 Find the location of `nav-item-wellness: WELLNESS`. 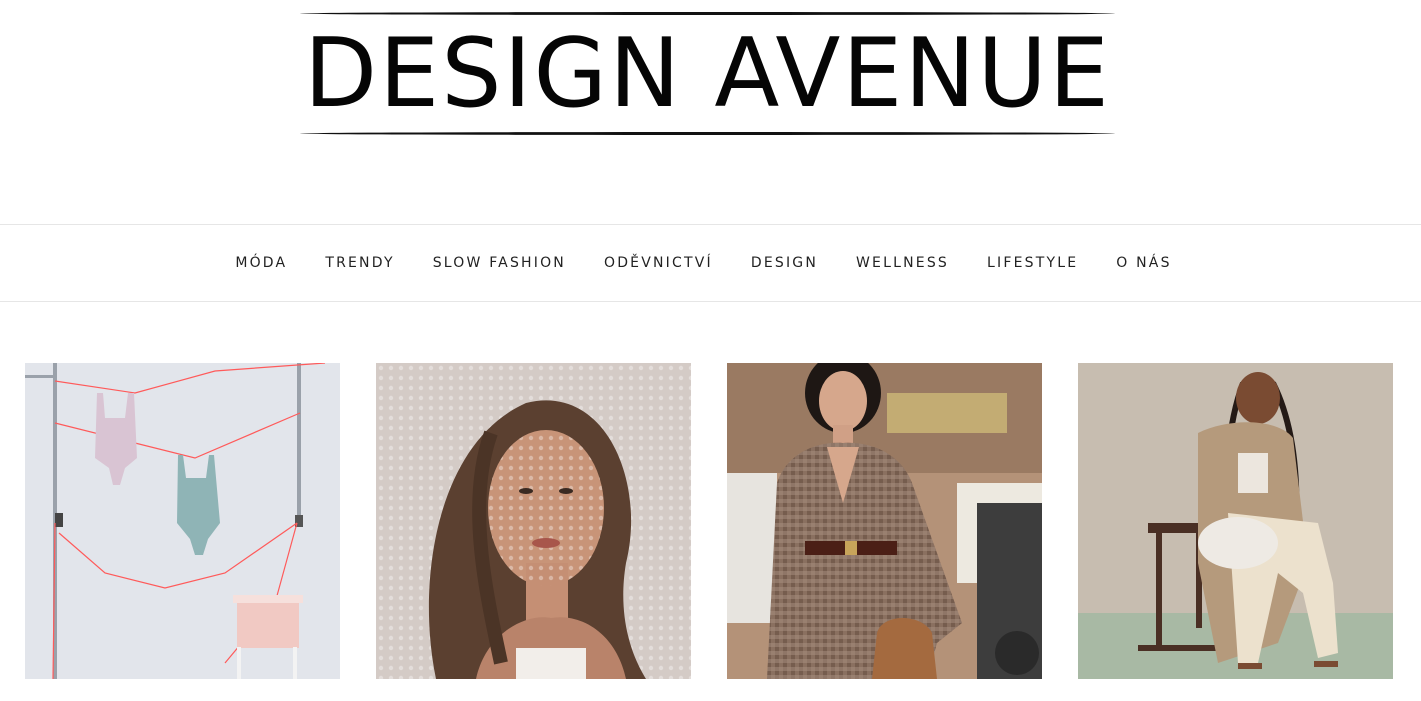

nav-item-wellness: WELLNESS is located at coordinates (902, 263).